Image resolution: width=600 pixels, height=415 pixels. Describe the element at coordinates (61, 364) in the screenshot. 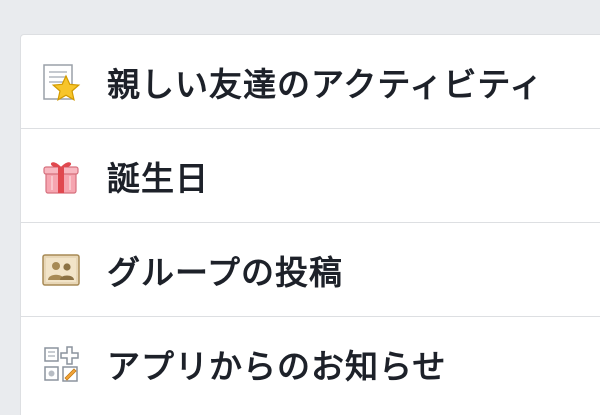

I see `apps-icon` at that location.